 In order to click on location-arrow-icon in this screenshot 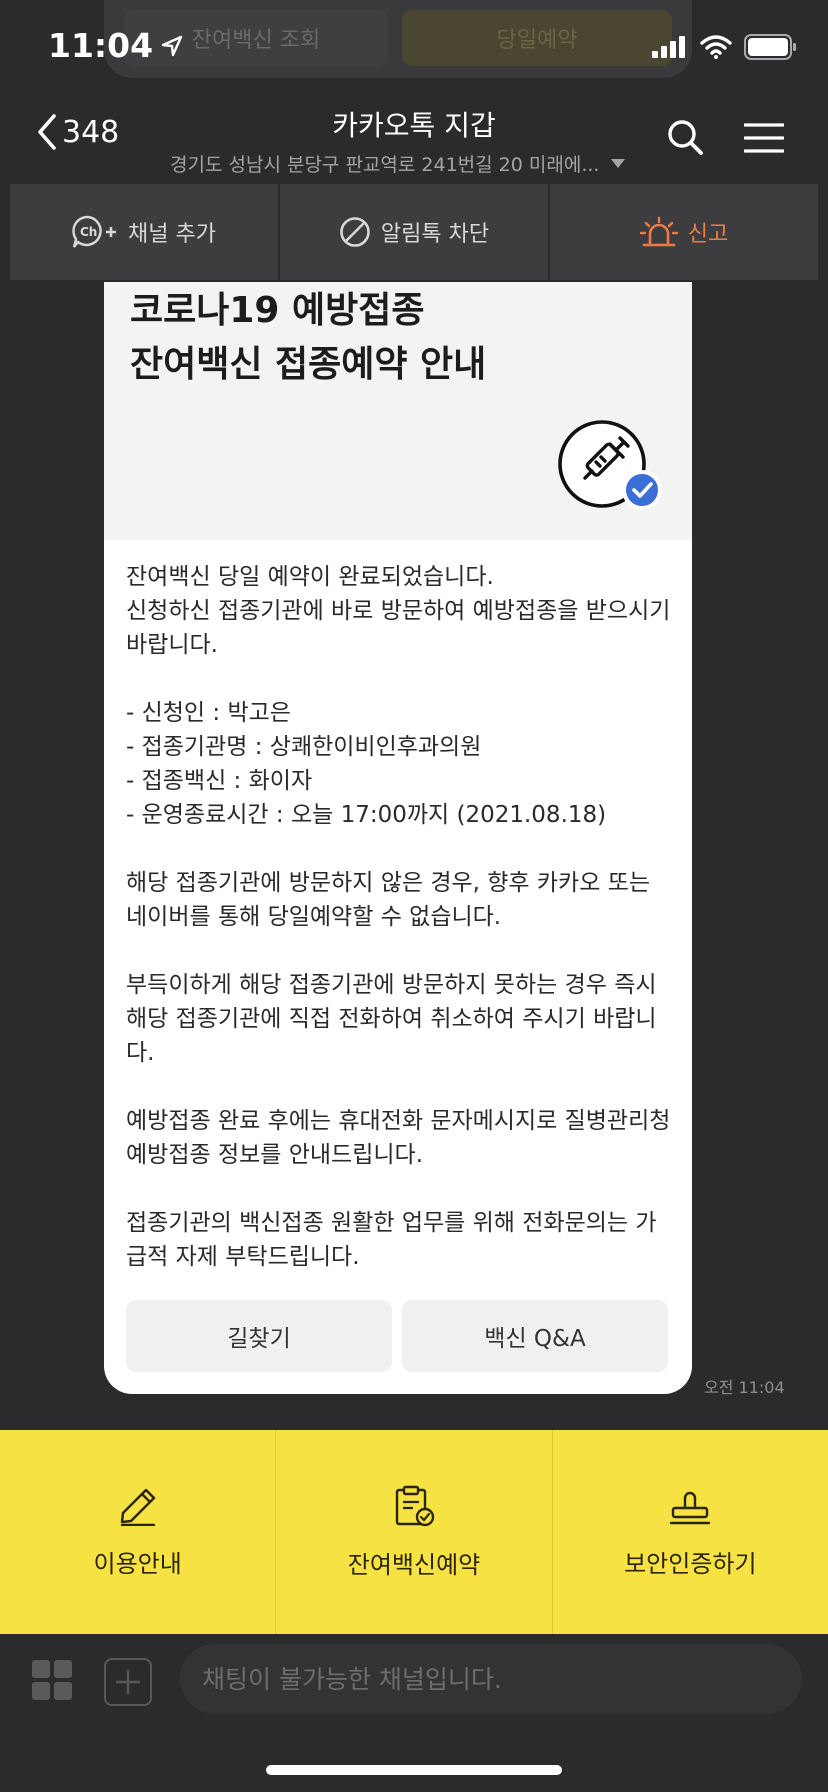, I will do `click(172, 45)`.